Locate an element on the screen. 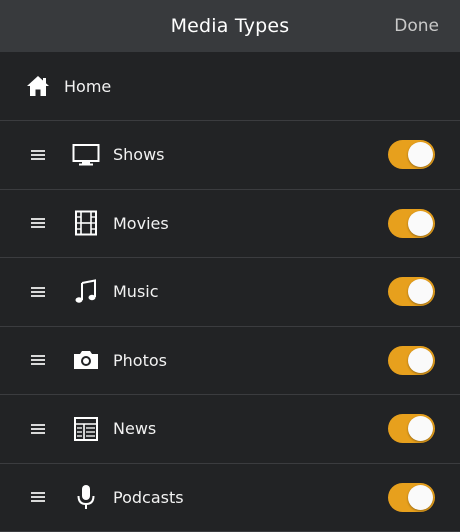  photos-toggle is located at coordinates (411, 360).